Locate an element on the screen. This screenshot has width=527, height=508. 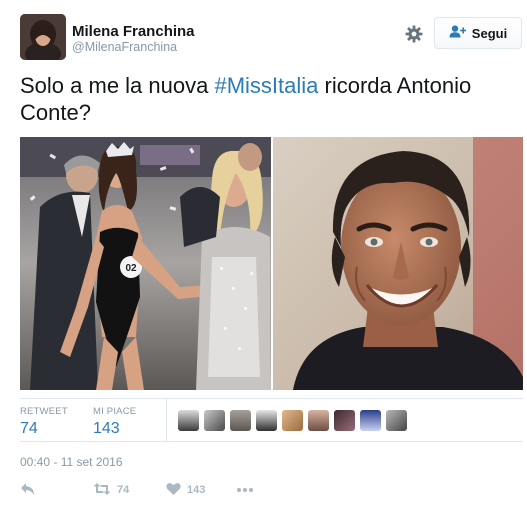
svg-text: 02 is located at coordinates (131, 268).